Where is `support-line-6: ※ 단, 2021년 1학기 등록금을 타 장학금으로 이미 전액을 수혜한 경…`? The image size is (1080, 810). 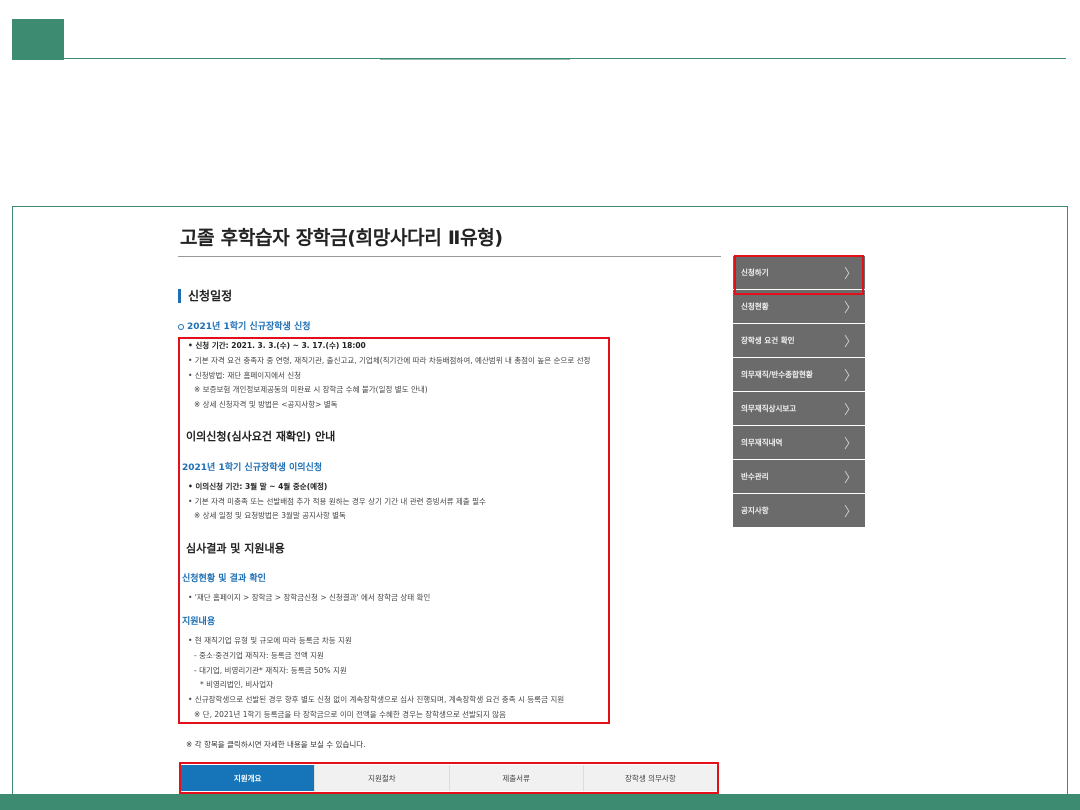
support-line-6: ※ 단, 2021년 1학기 등록금을 타 장학금으로 이미 전액을 수혜한 경… is located at coordinates (350, 714).